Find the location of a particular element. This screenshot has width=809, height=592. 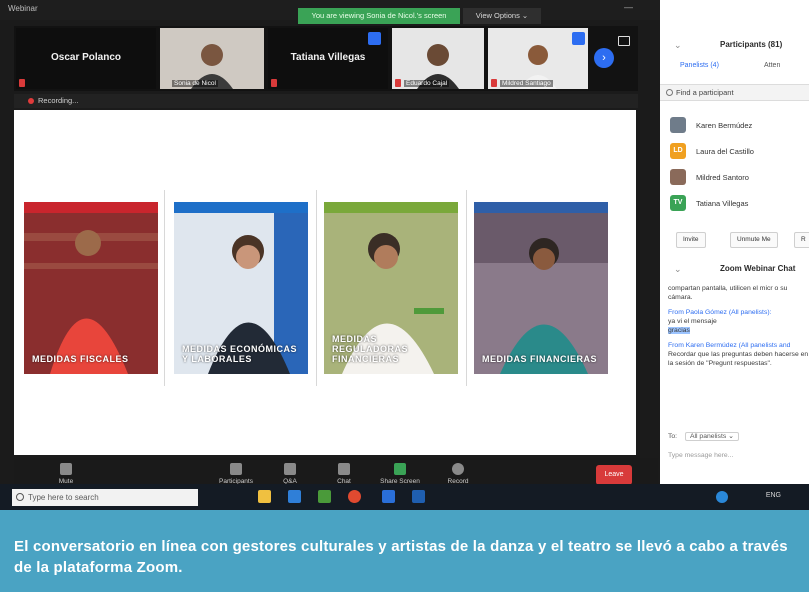

collapse-chat-icon: ⌄ is located at coordinates (678, 269).